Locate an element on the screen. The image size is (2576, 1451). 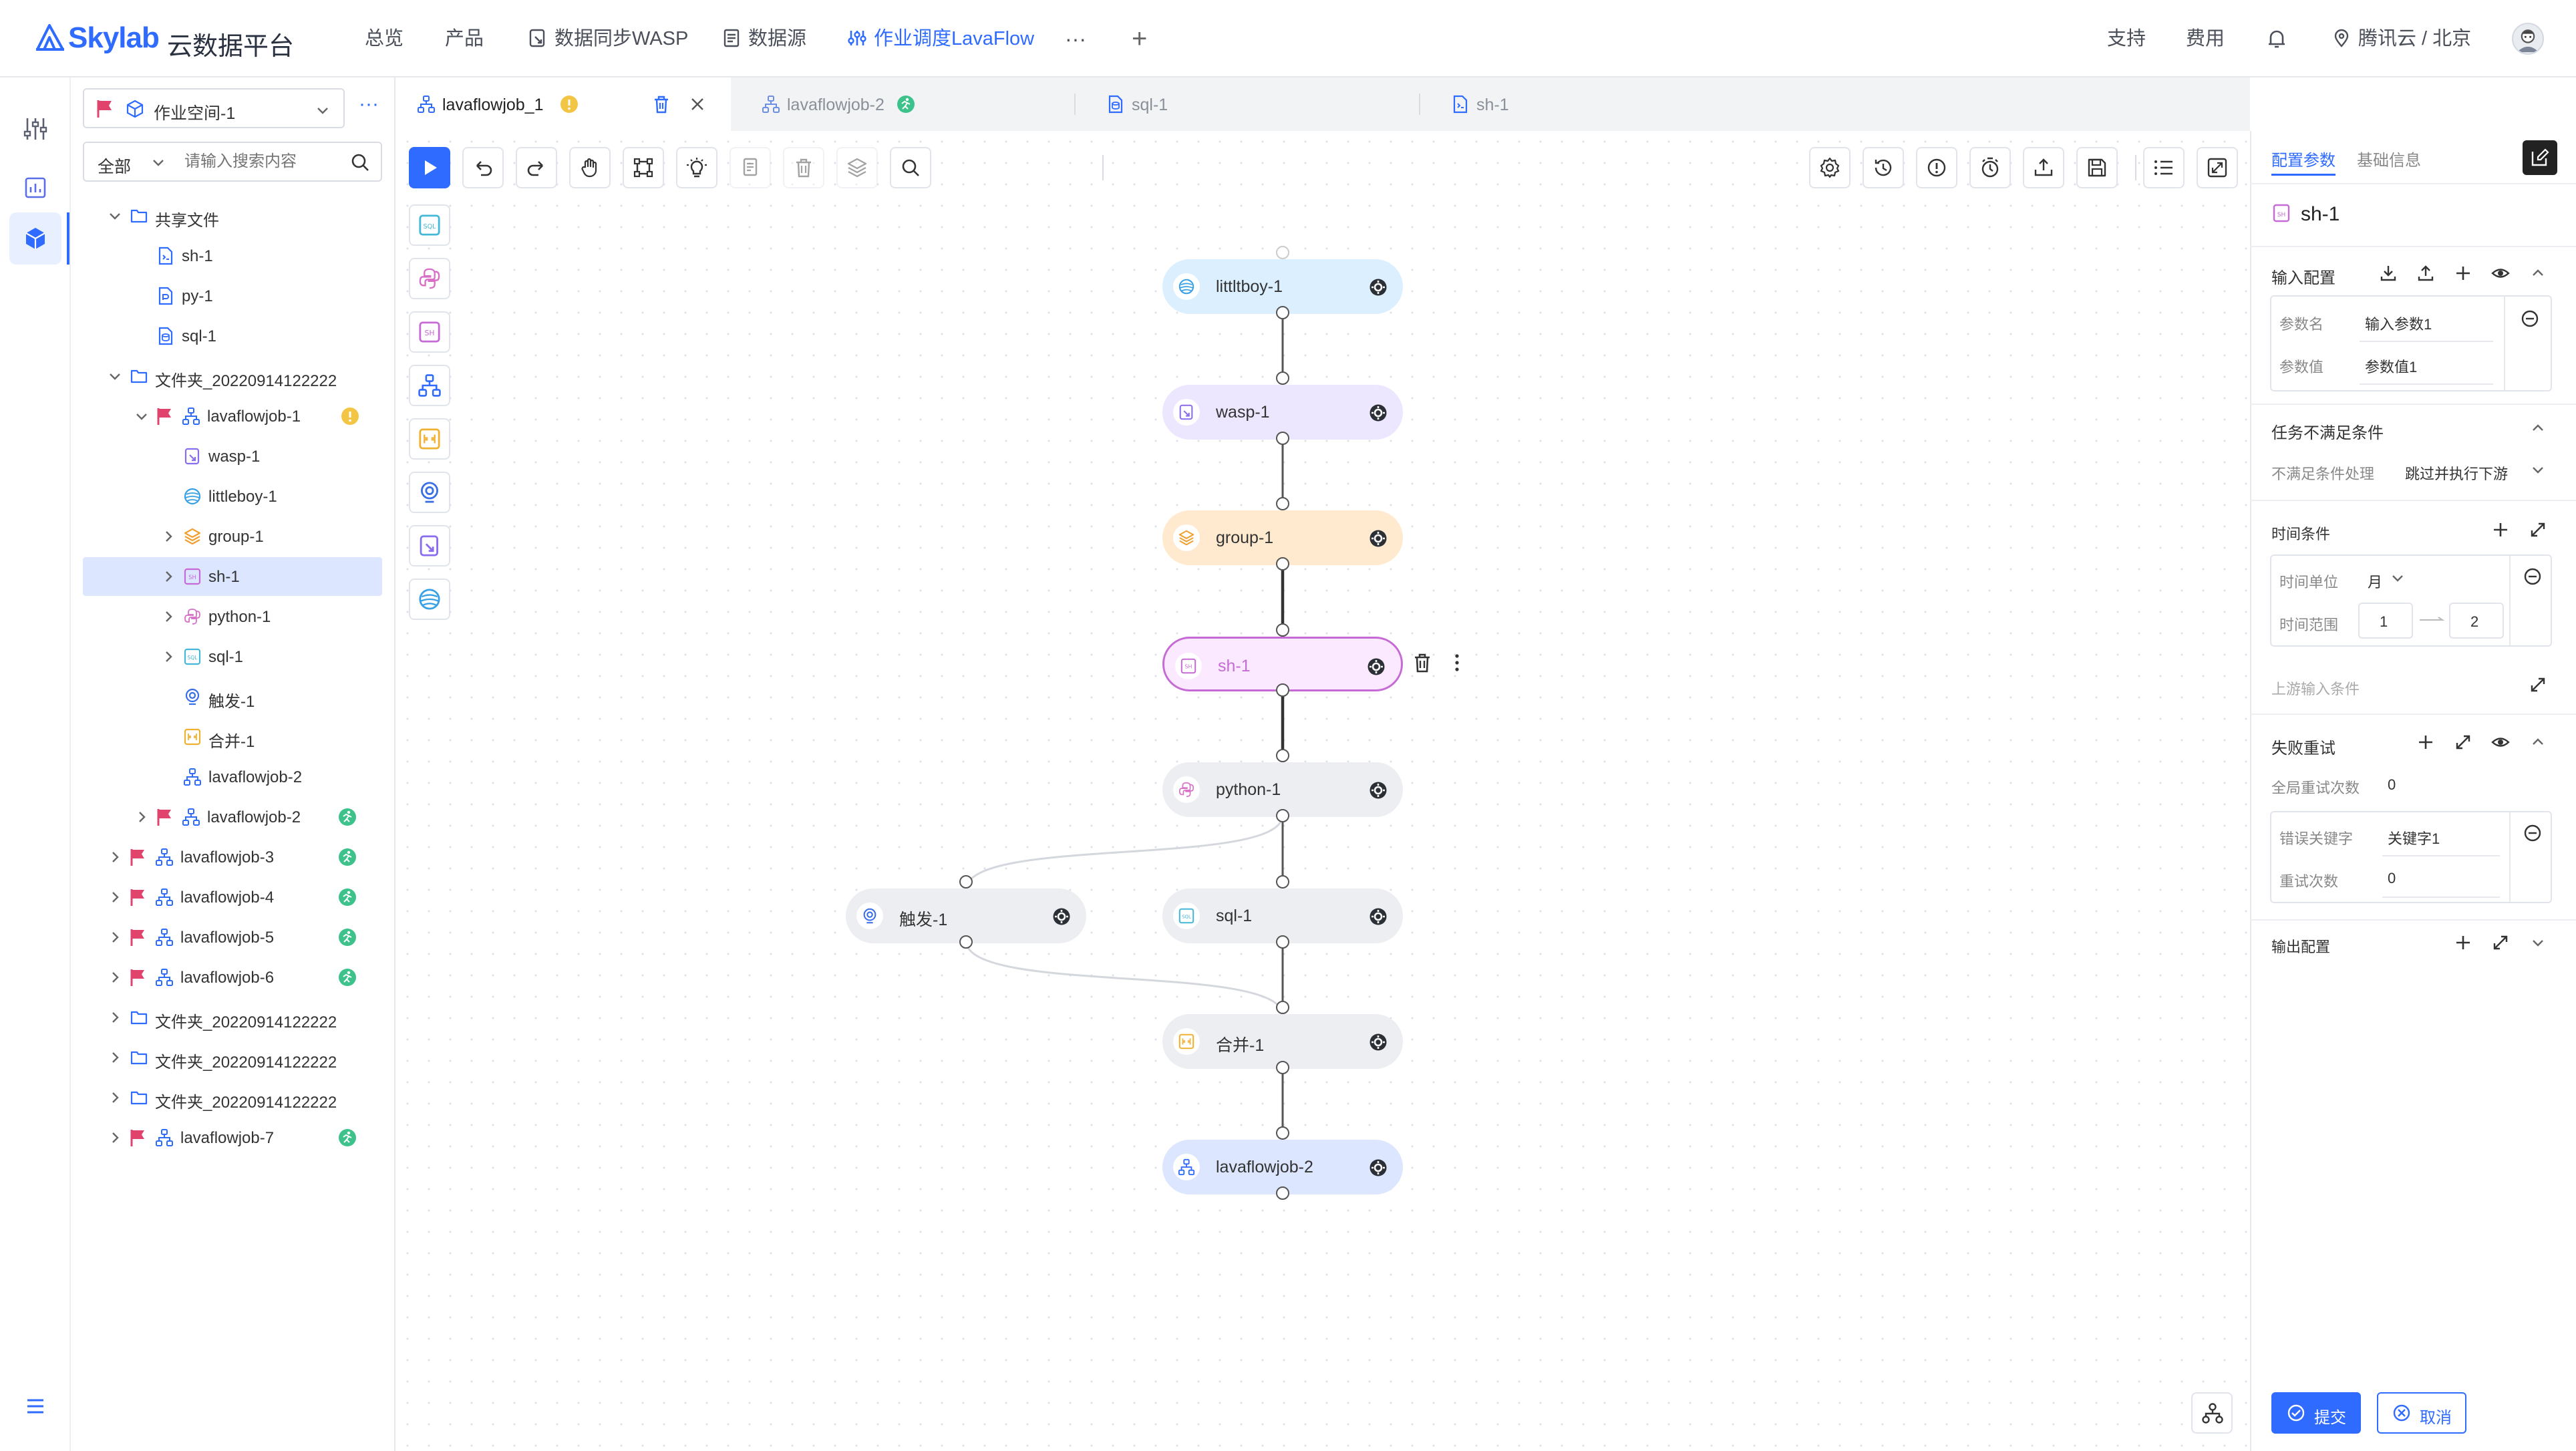
tree-item: python-1 is located at coordinates (232, 616).